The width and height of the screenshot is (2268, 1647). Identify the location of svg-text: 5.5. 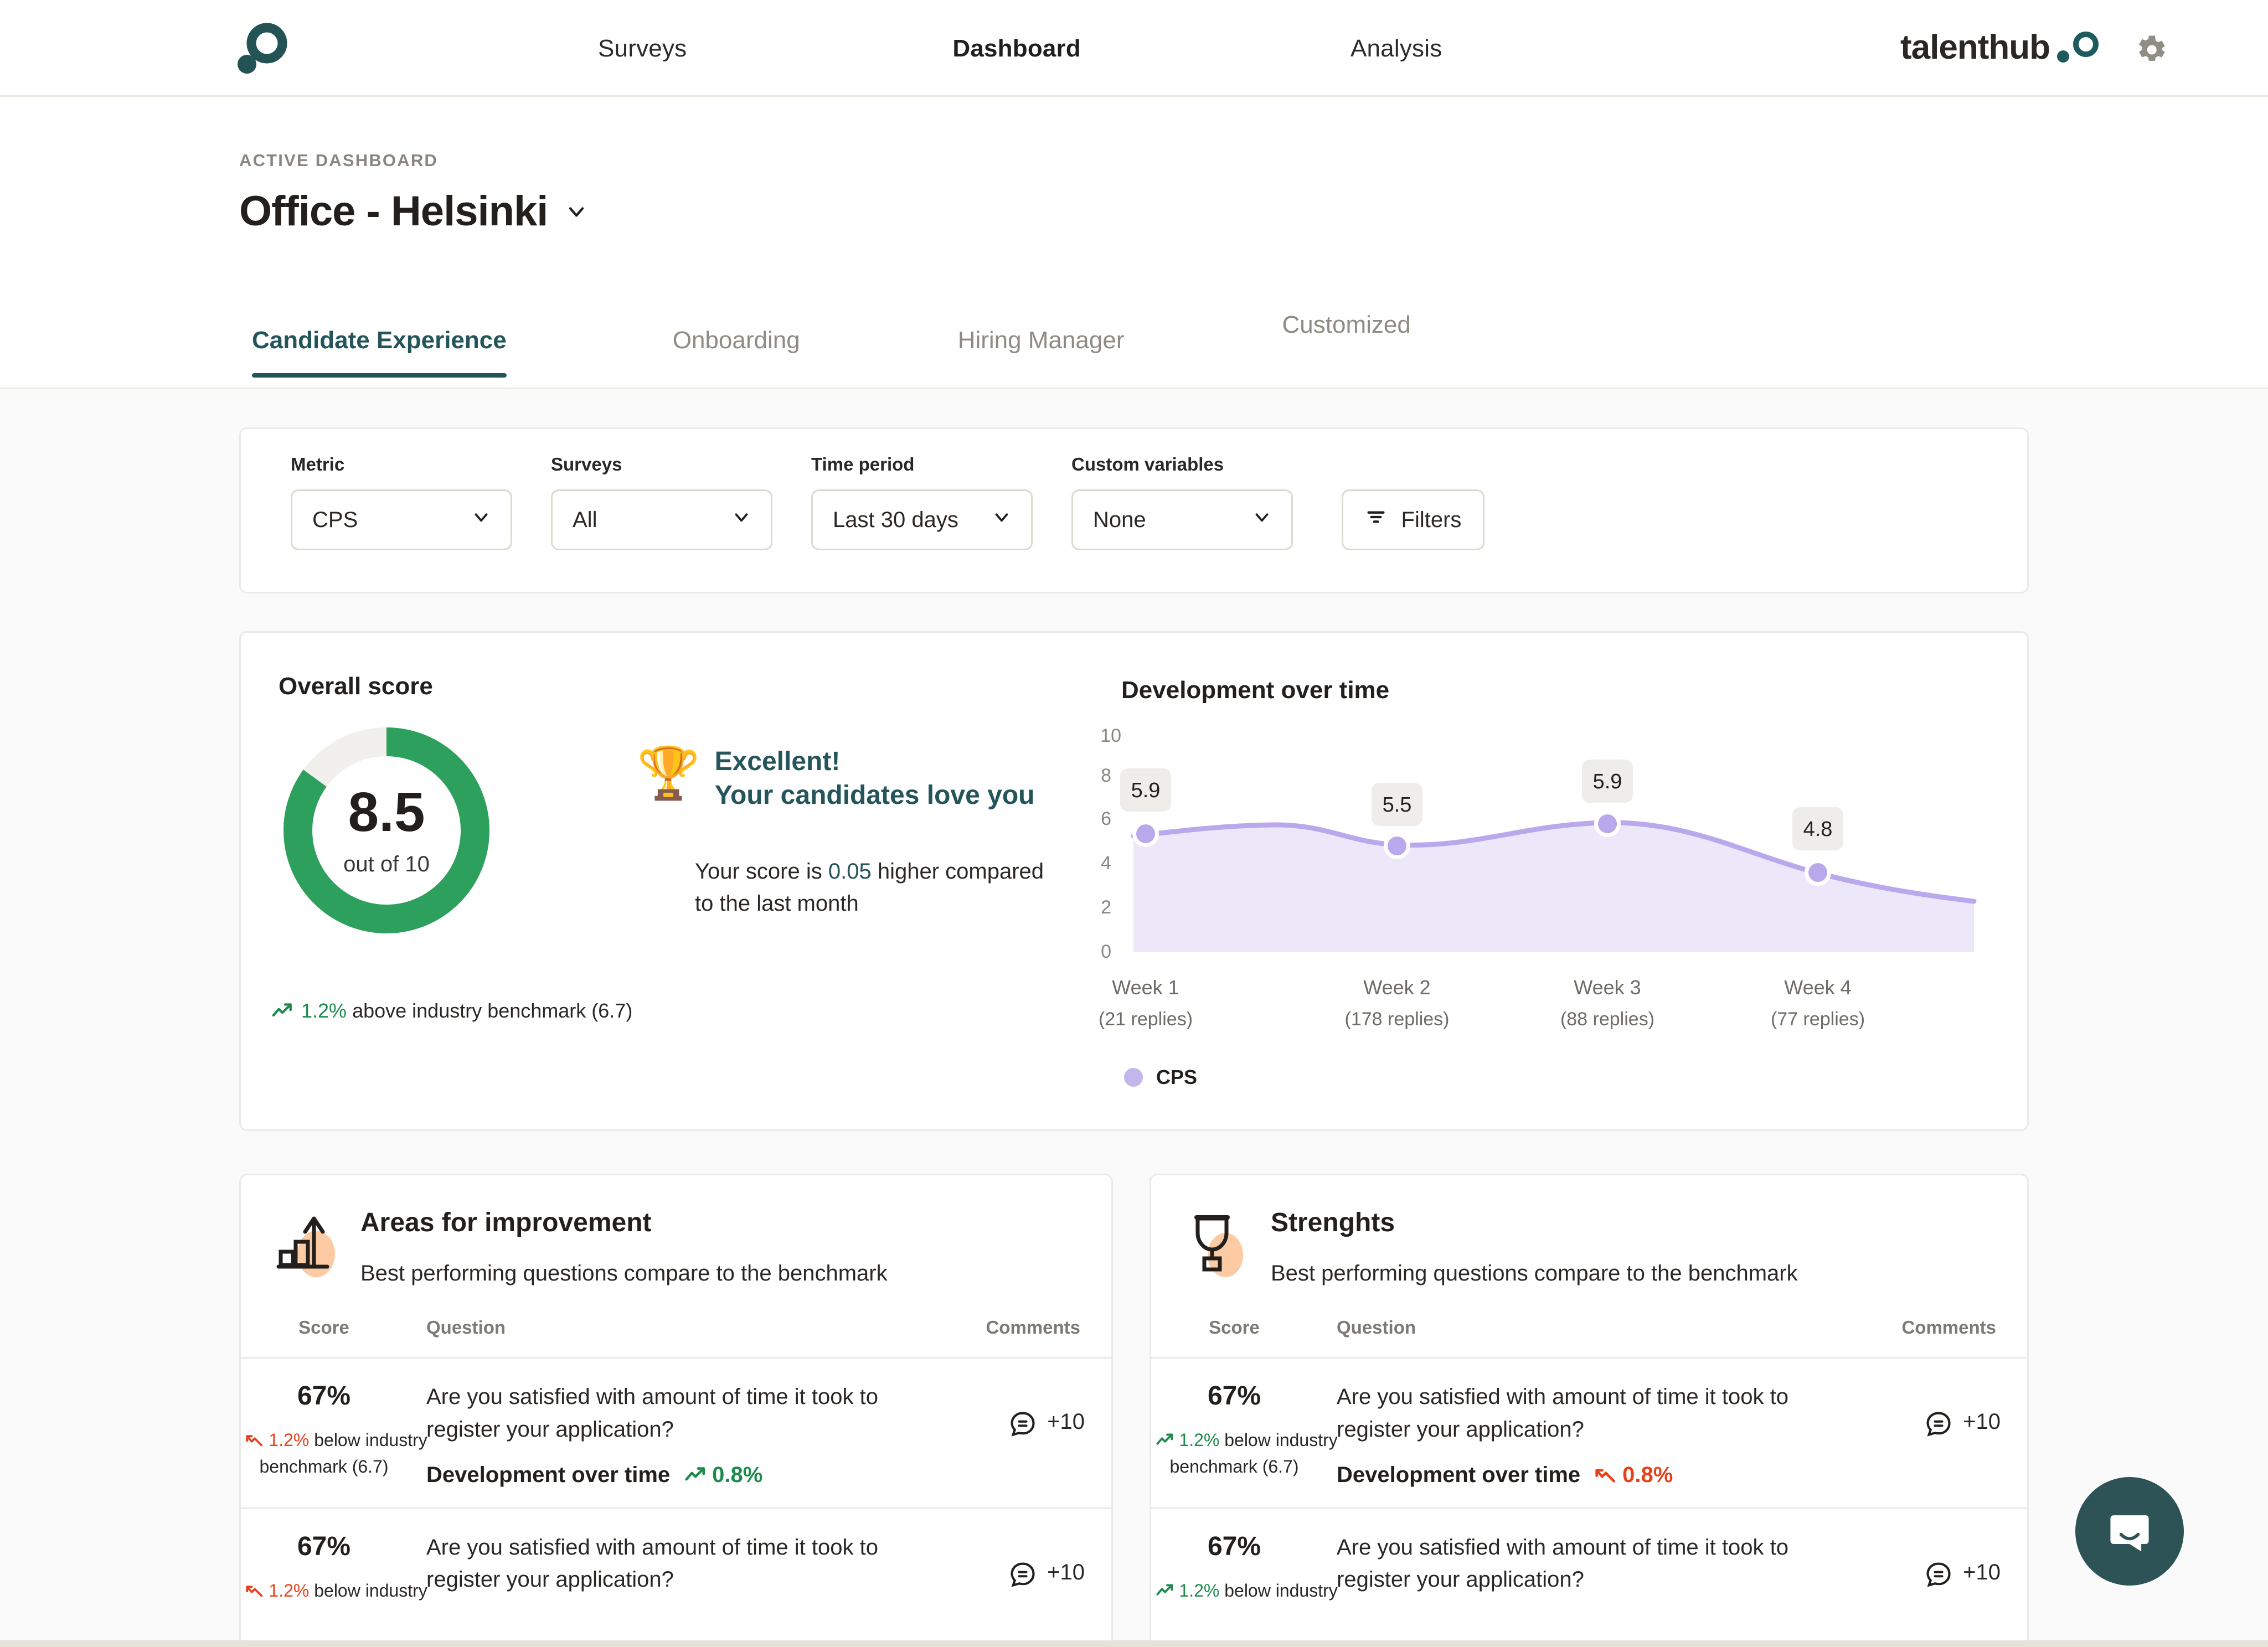
(1397, 805).